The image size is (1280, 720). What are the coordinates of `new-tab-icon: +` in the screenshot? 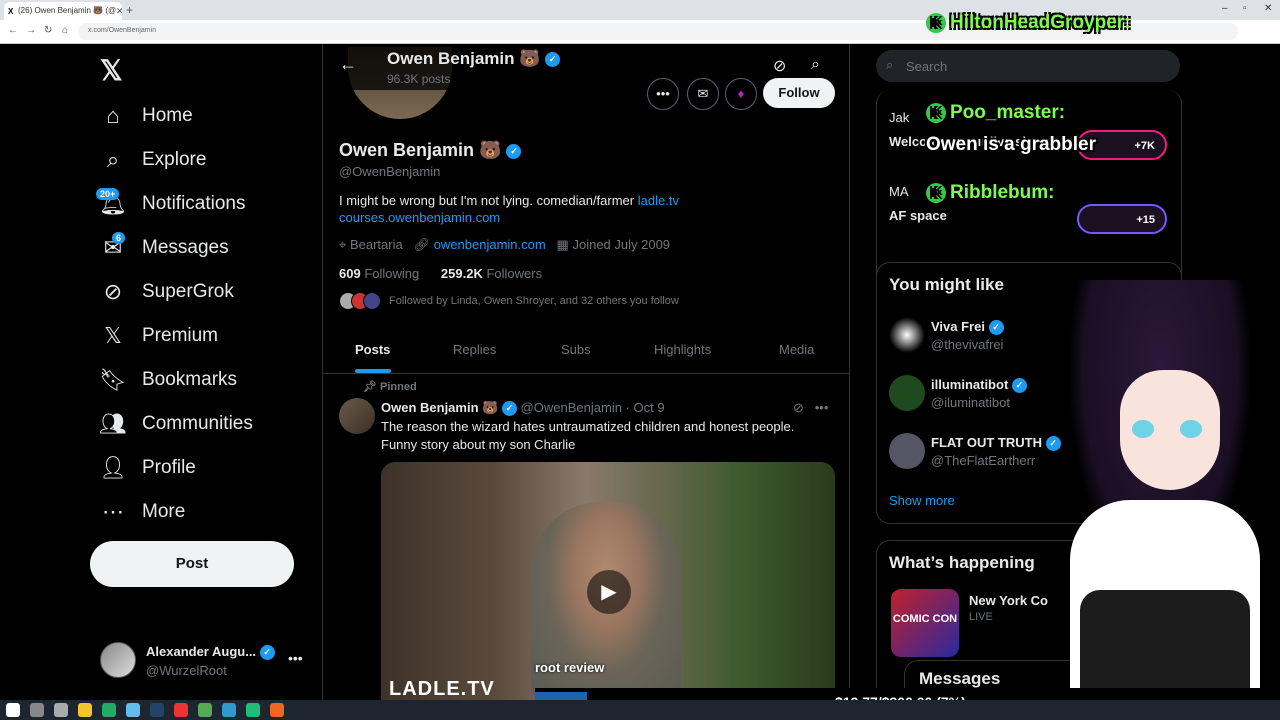 It's located at (129, 10).